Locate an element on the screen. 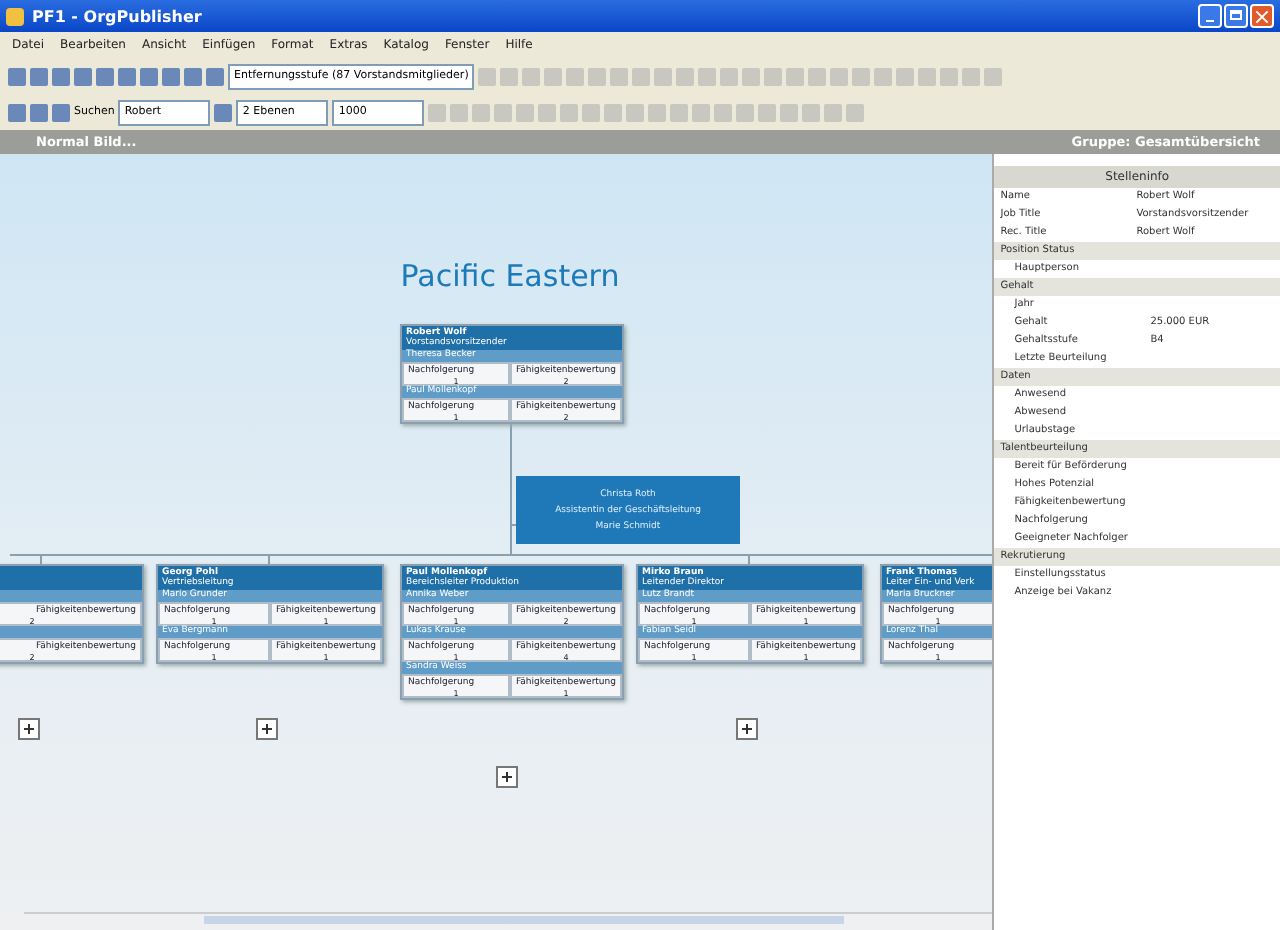 The image size is (1280, 930). window-title: PF1 - OrgPublisher is located at coordinates (118, 16).